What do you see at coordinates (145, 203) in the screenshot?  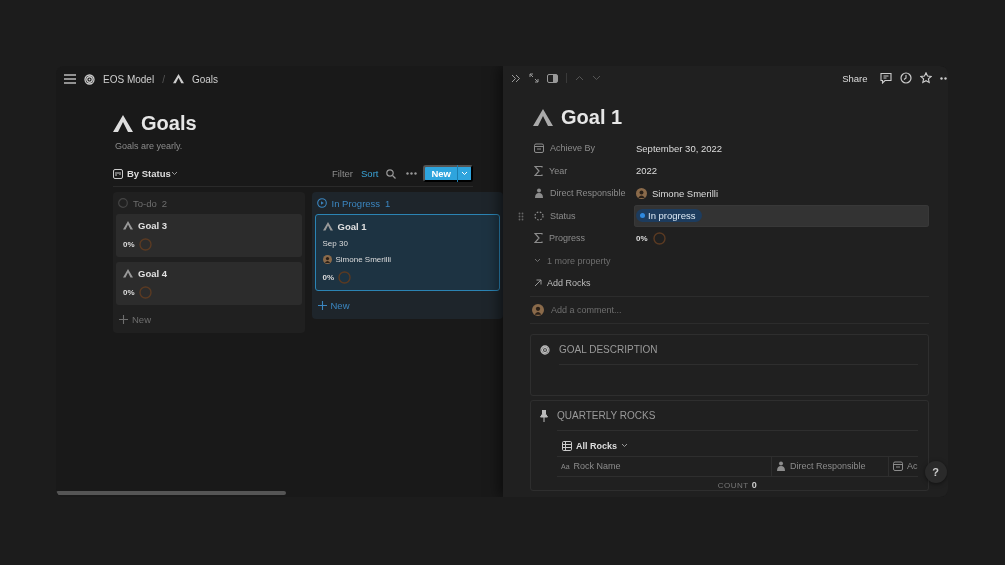 I see `column-title: To-do` at bounding box center [145, 203].